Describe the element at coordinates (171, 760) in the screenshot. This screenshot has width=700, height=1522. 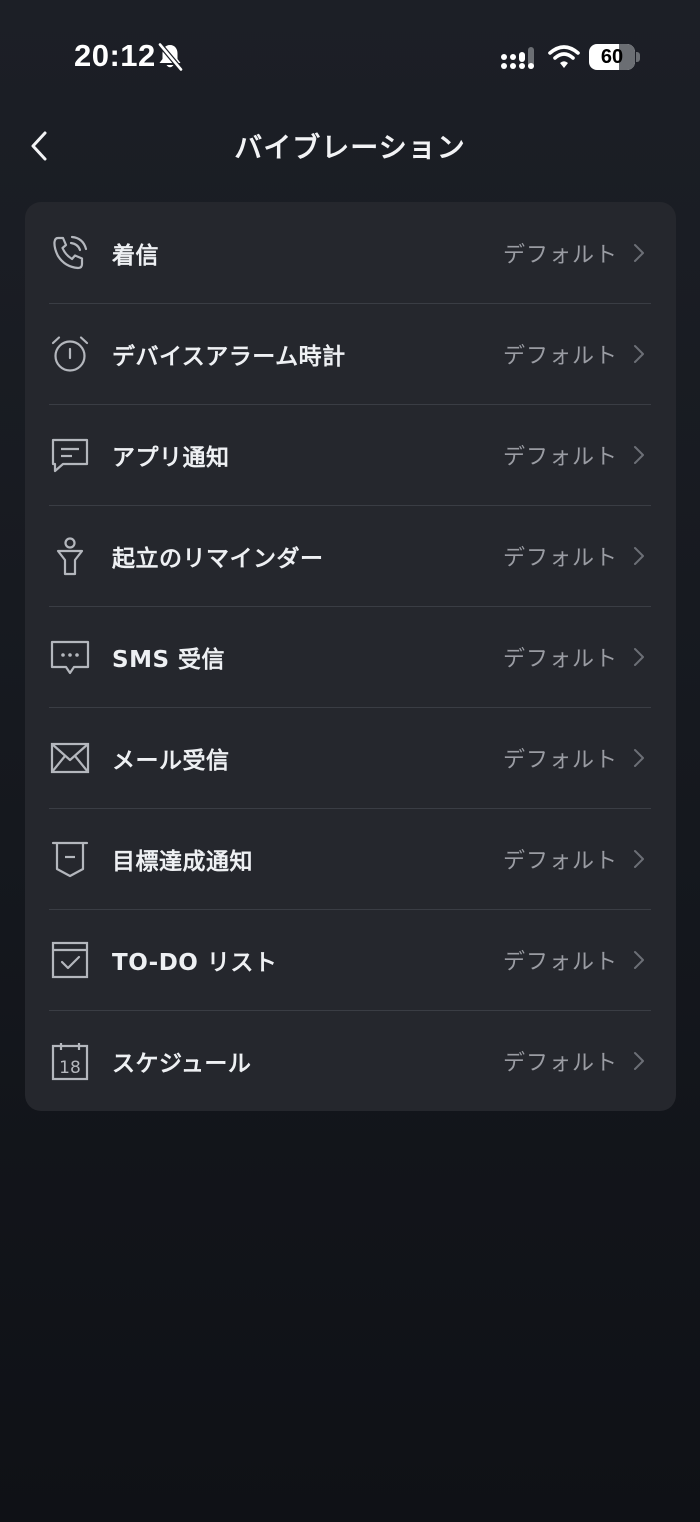
I see `row-label: メール受信` at that location.